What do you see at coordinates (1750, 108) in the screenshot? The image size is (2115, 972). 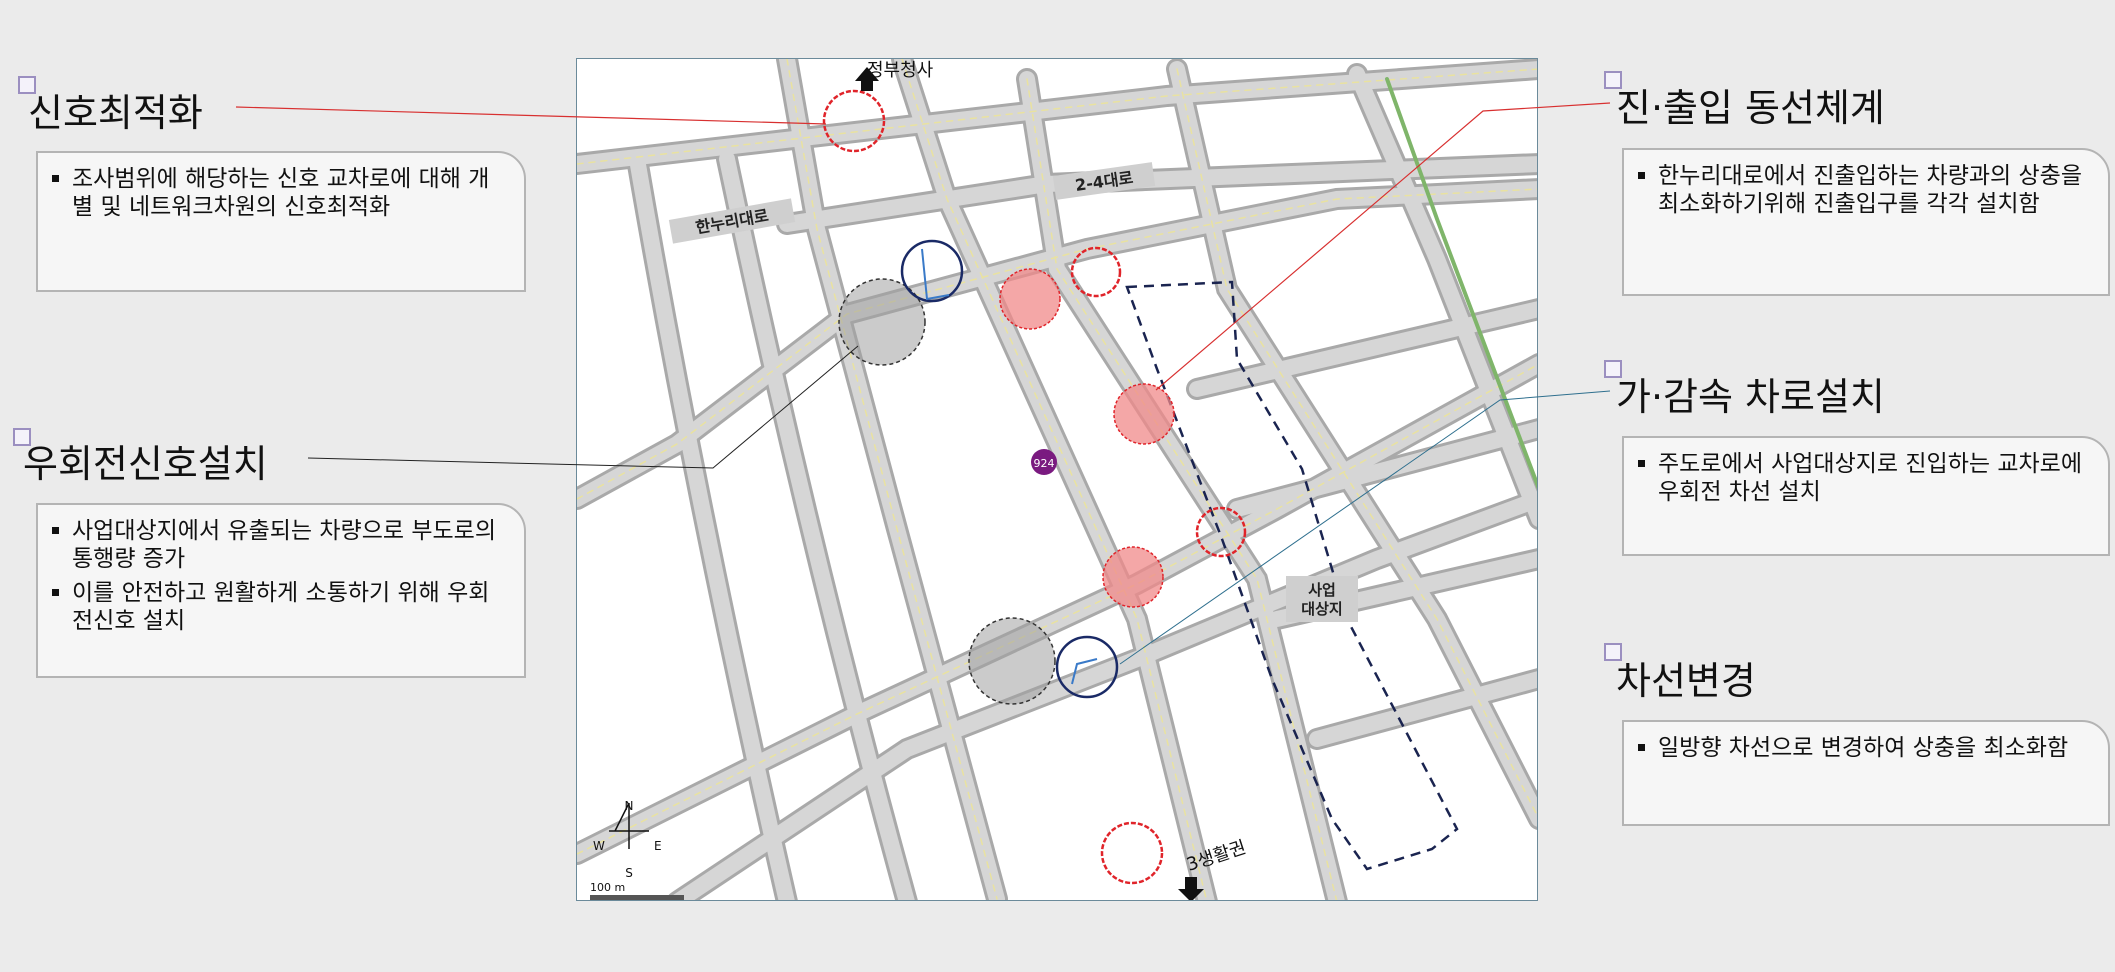 I see `section-title-access-circulation: 진·출입 동선체계` at bounding box center [1750, 108].